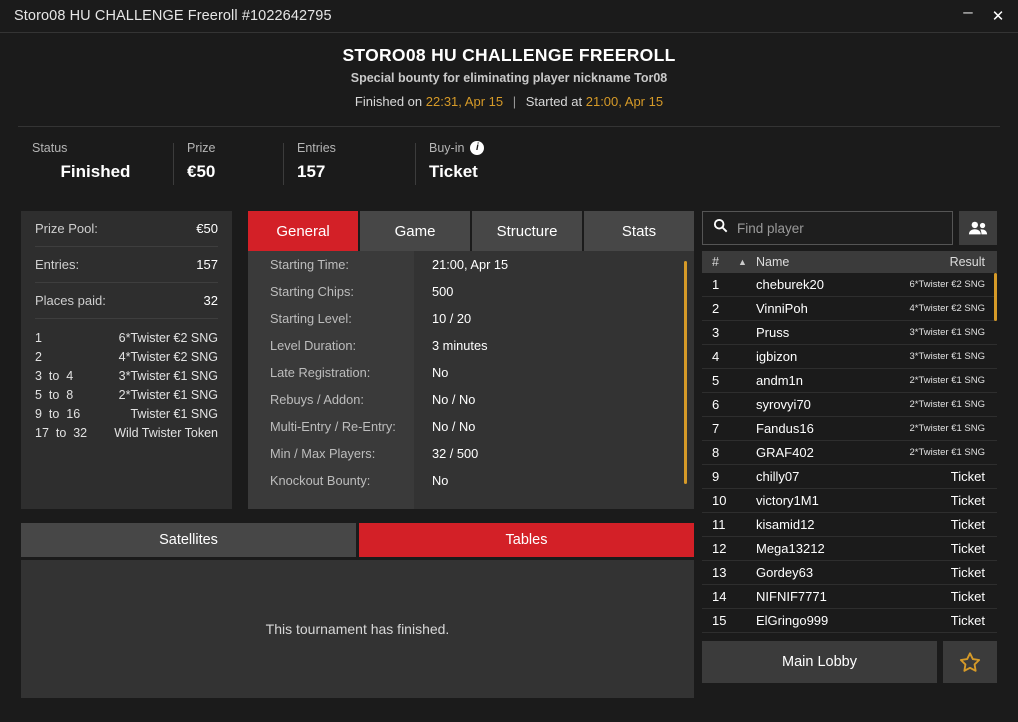 The height and width of the screenshot is (722, 1018). I want to click on player-name: igbizon, so click(777, 356).